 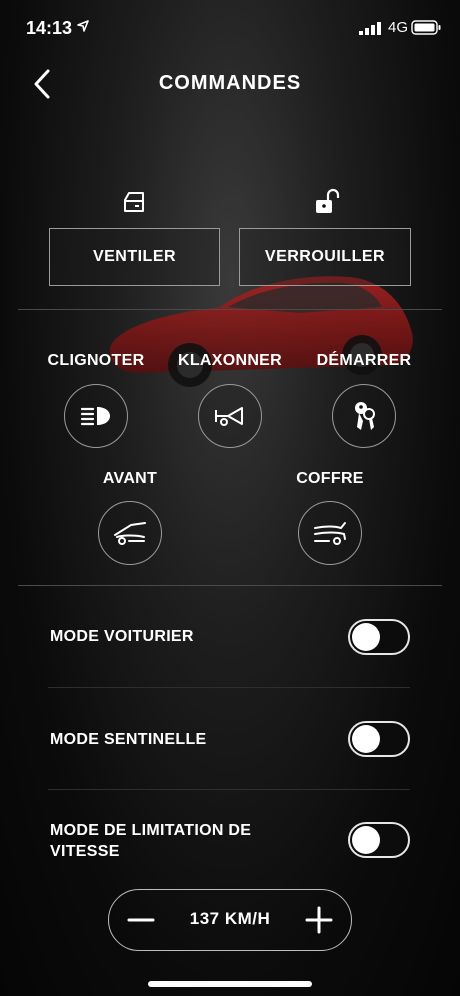 What do you see at coordinates (122, 636) in the screenshot?
I see `valet-mode-label: MODE VOITURIER` at bounding box center [122, 636].